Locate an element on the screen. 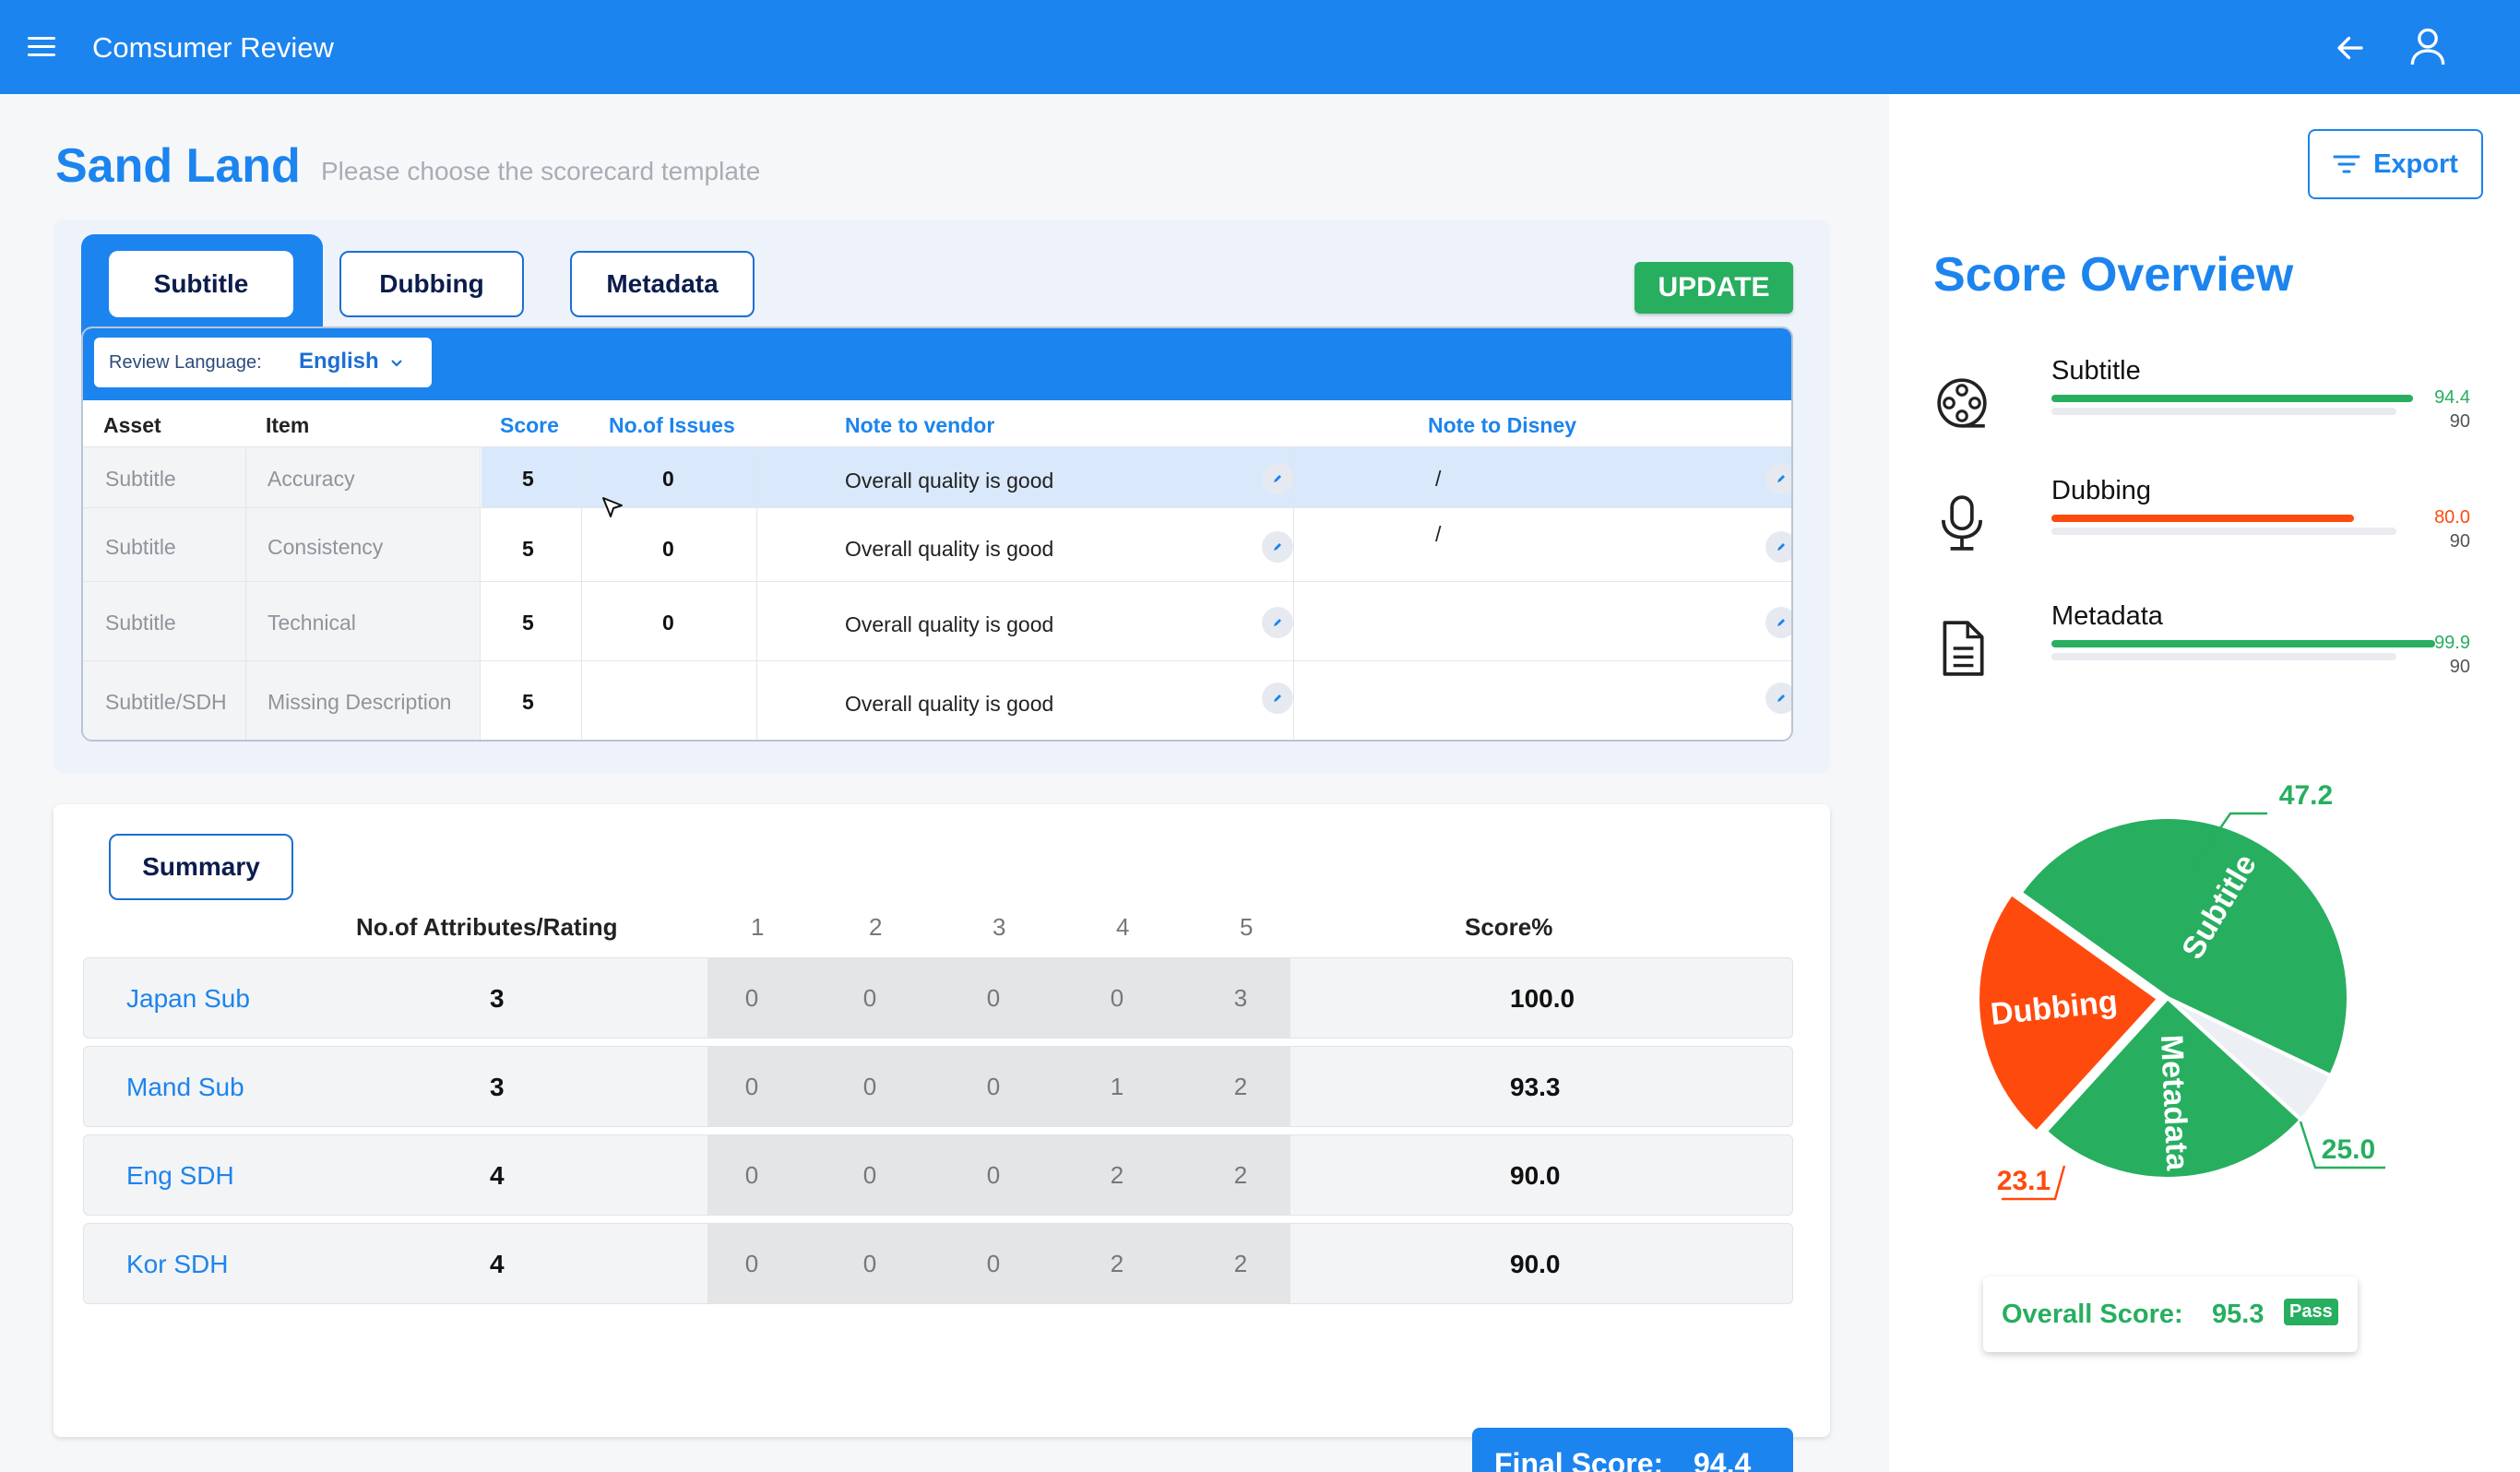  table-toolbar: Review Language: English is located at coordinates (937, 364).